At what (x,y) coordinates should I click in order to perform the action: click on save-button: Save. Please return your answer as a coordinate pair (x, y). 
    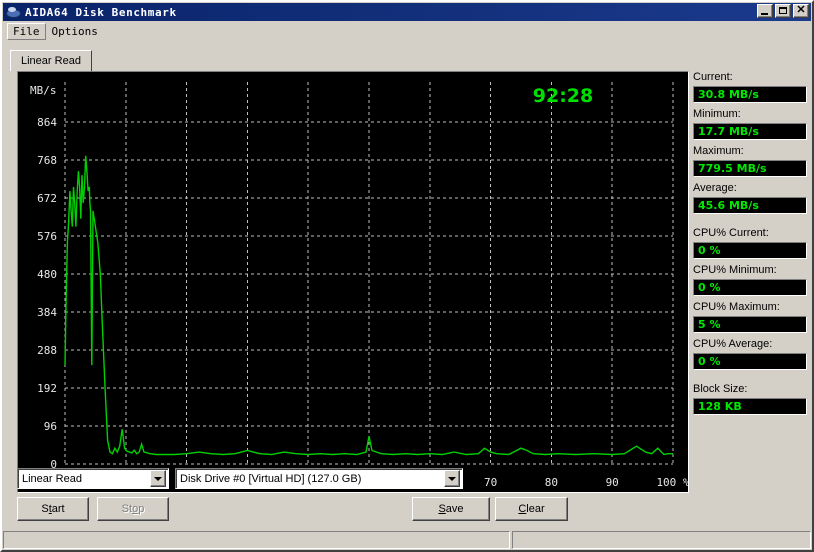
    Looking at the image, I should click on (451, 509).